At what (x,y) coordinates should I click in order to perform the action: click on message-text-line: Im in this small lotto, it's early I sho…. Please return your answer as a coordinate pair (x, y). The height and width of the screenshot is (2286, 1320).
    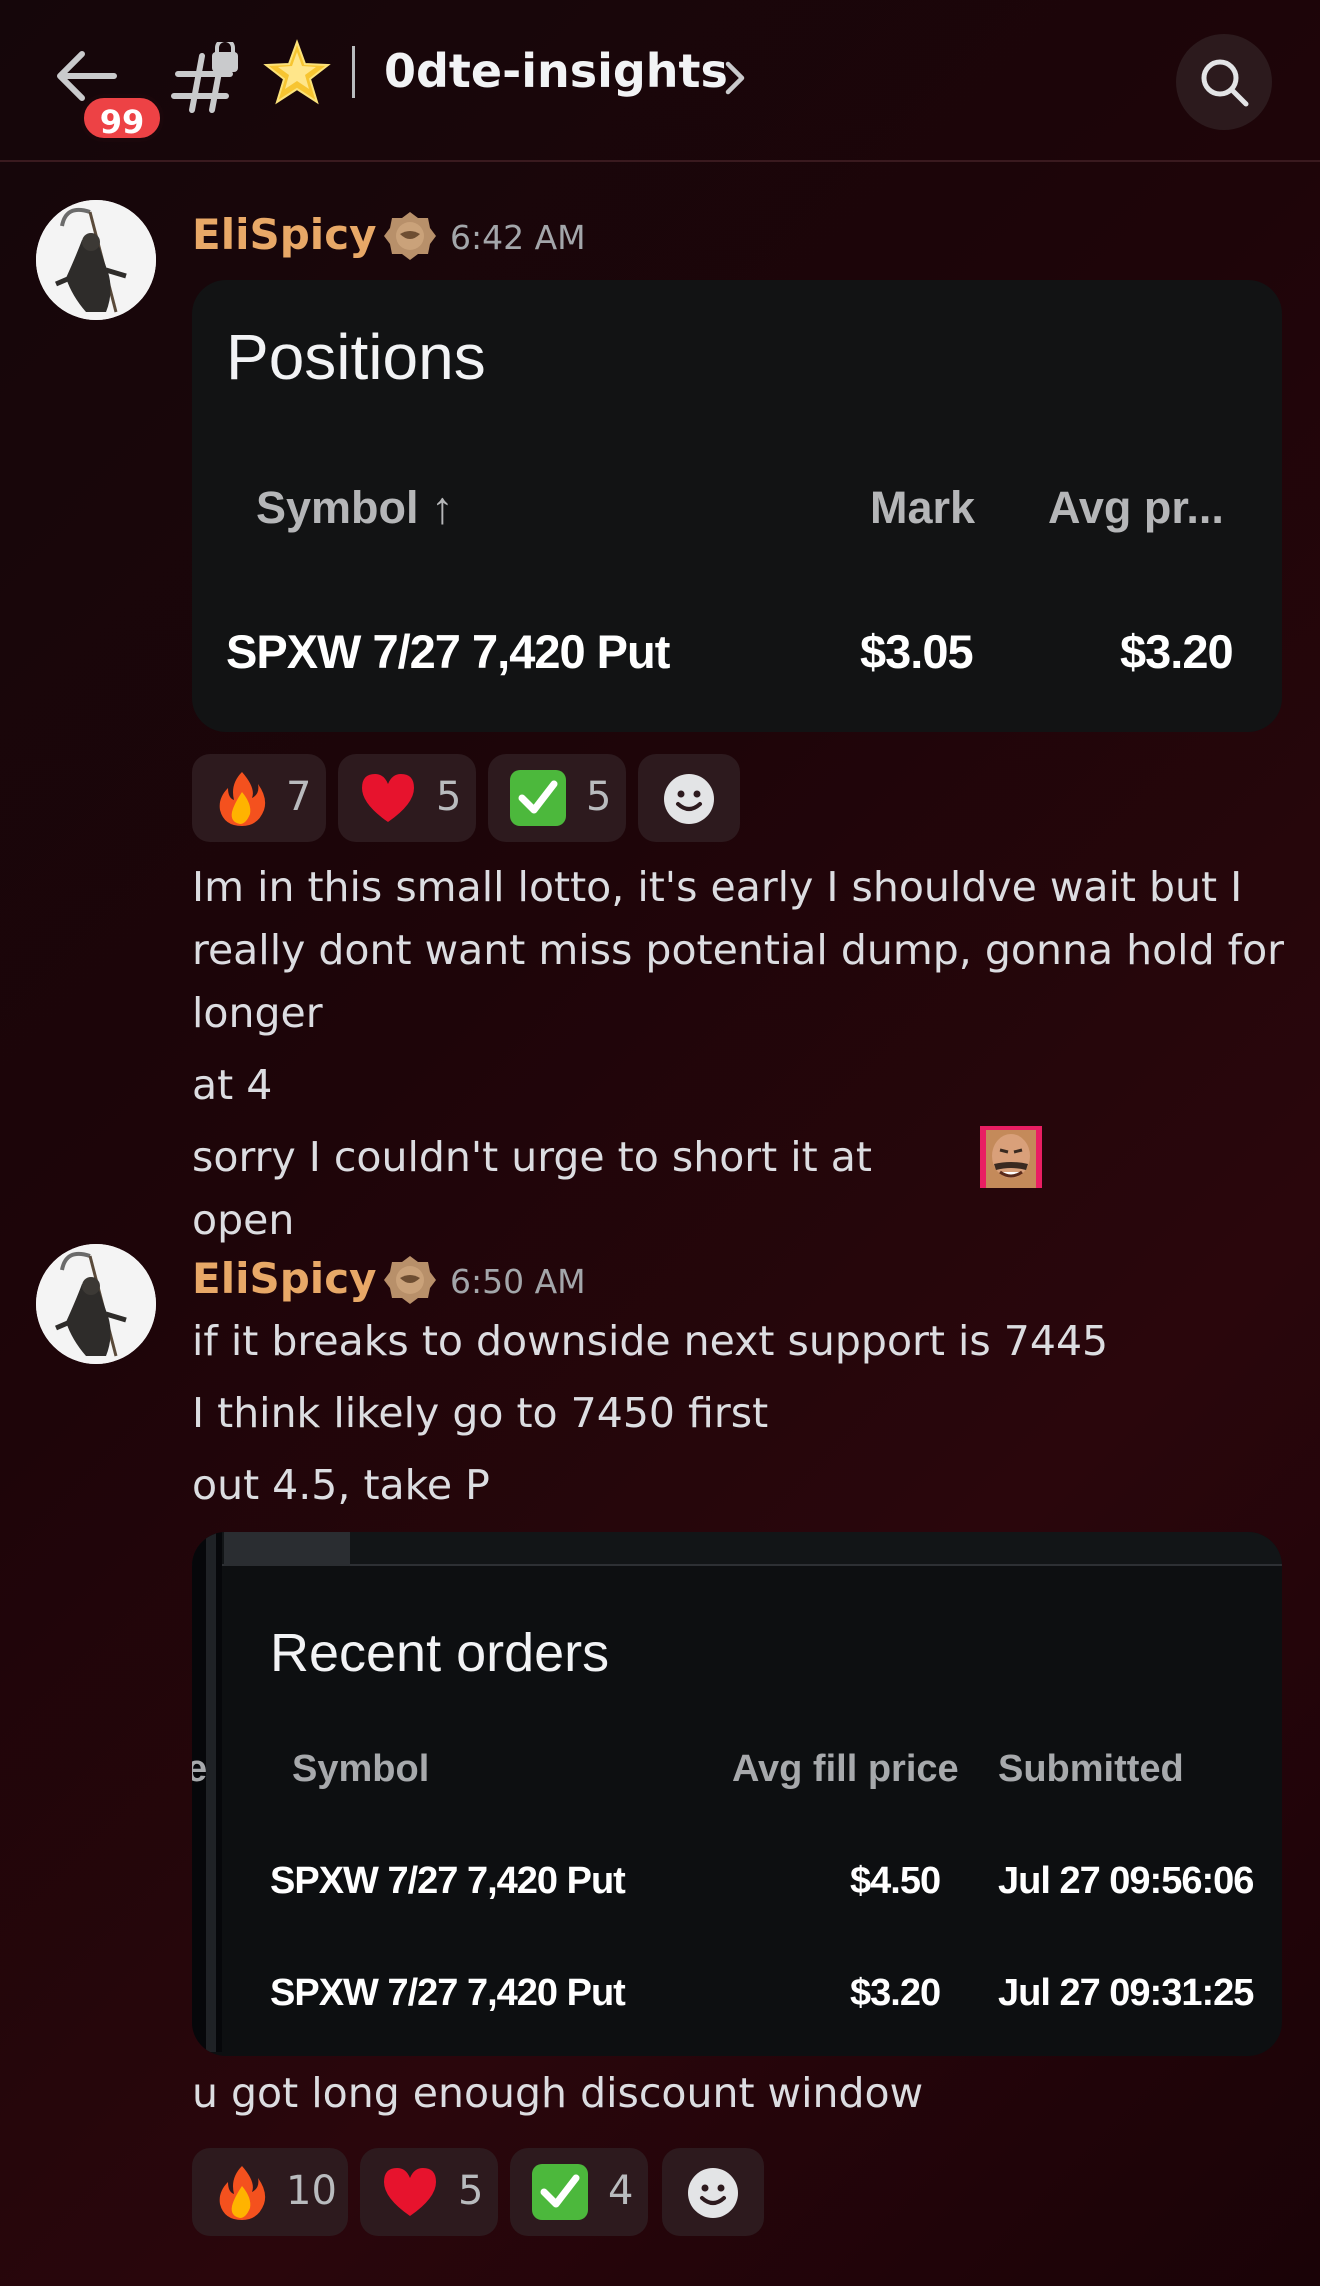
    Looking at the image, I should click on (717, 887).